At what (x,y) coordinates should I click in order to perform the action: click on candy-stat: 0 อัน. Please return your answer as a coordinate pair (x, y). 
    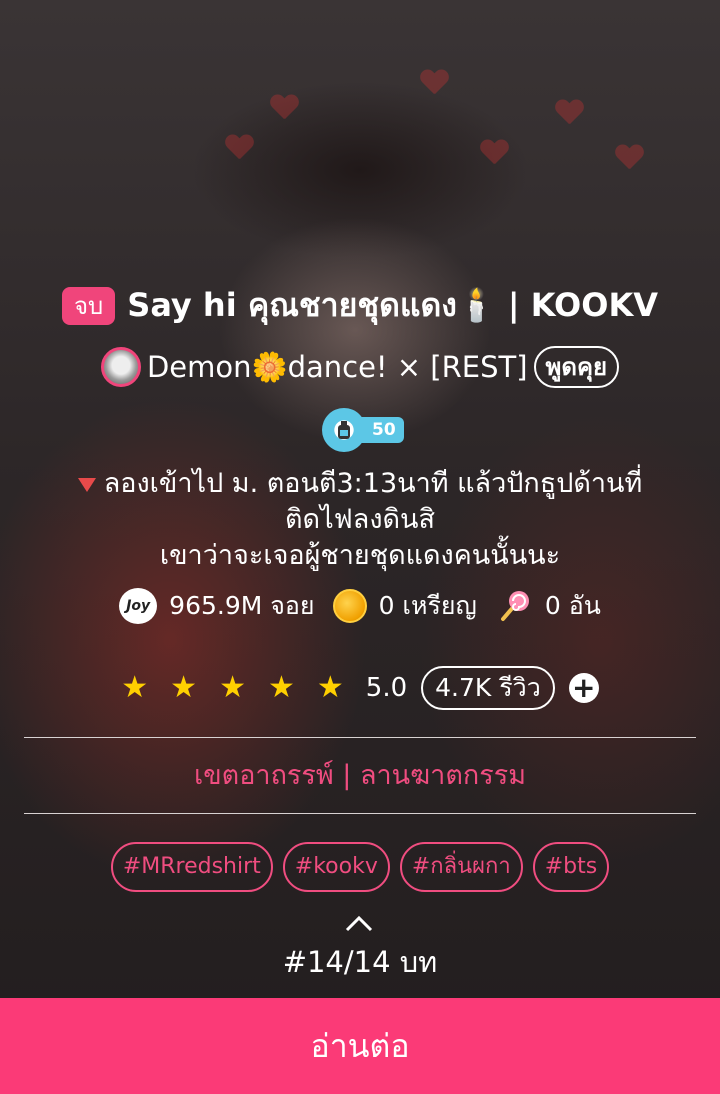
    Looking at the image, I should click on (548, 606).